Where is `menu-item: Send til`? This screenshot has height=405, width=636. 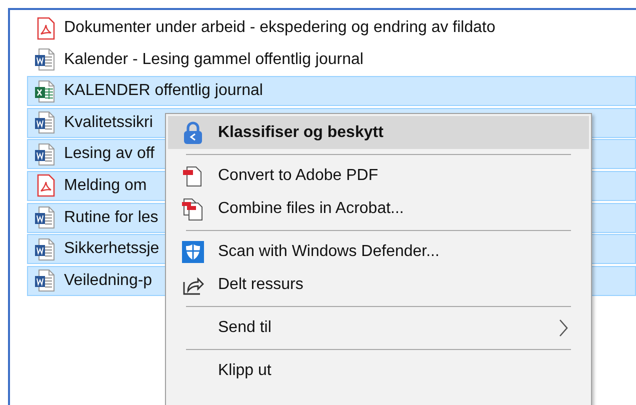
menu-item: Send til is located at coordinates (378, 327).